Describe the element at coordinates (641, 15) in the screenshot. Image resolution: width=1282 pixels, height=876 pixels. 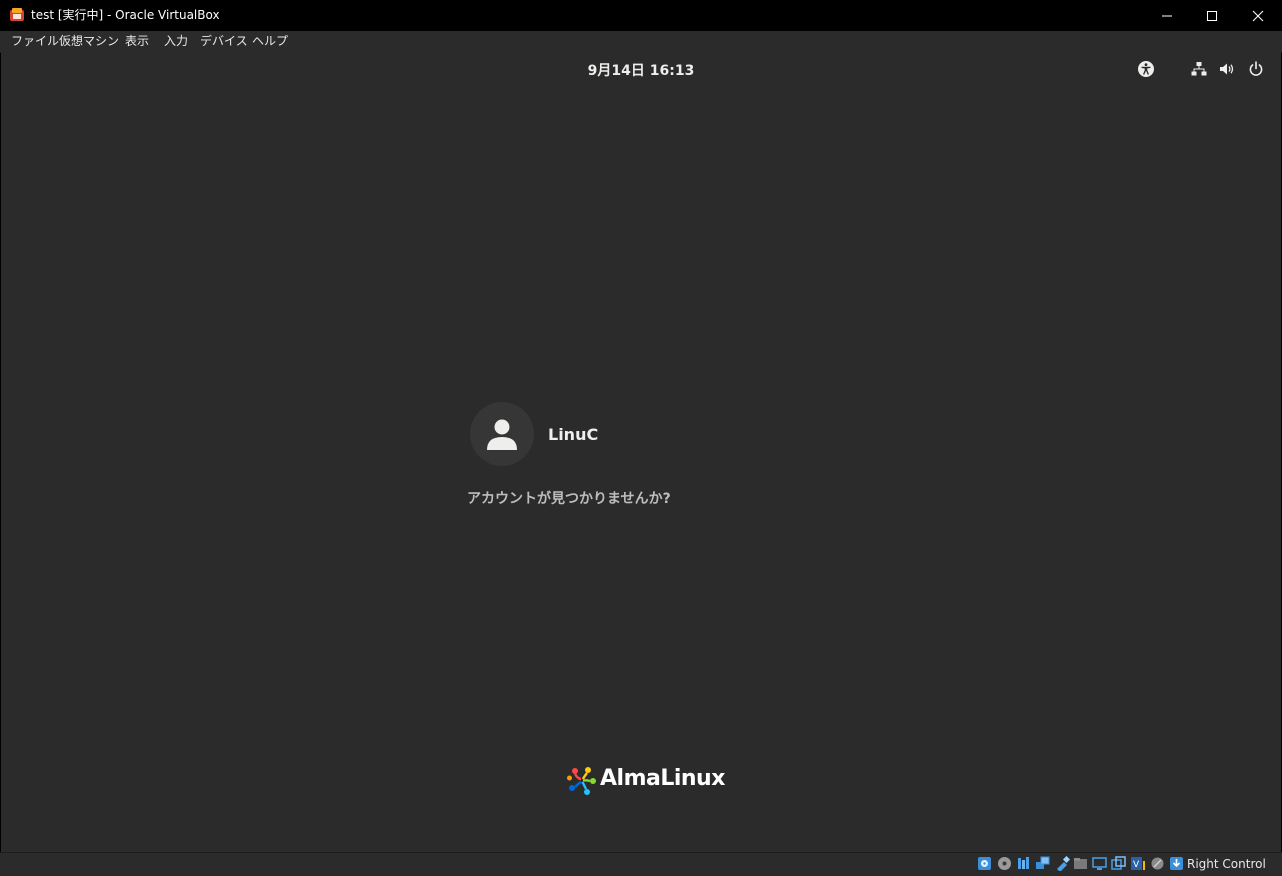
I see `window-titlebar: test [実行中] - Oracle VirtualBox` at that location.